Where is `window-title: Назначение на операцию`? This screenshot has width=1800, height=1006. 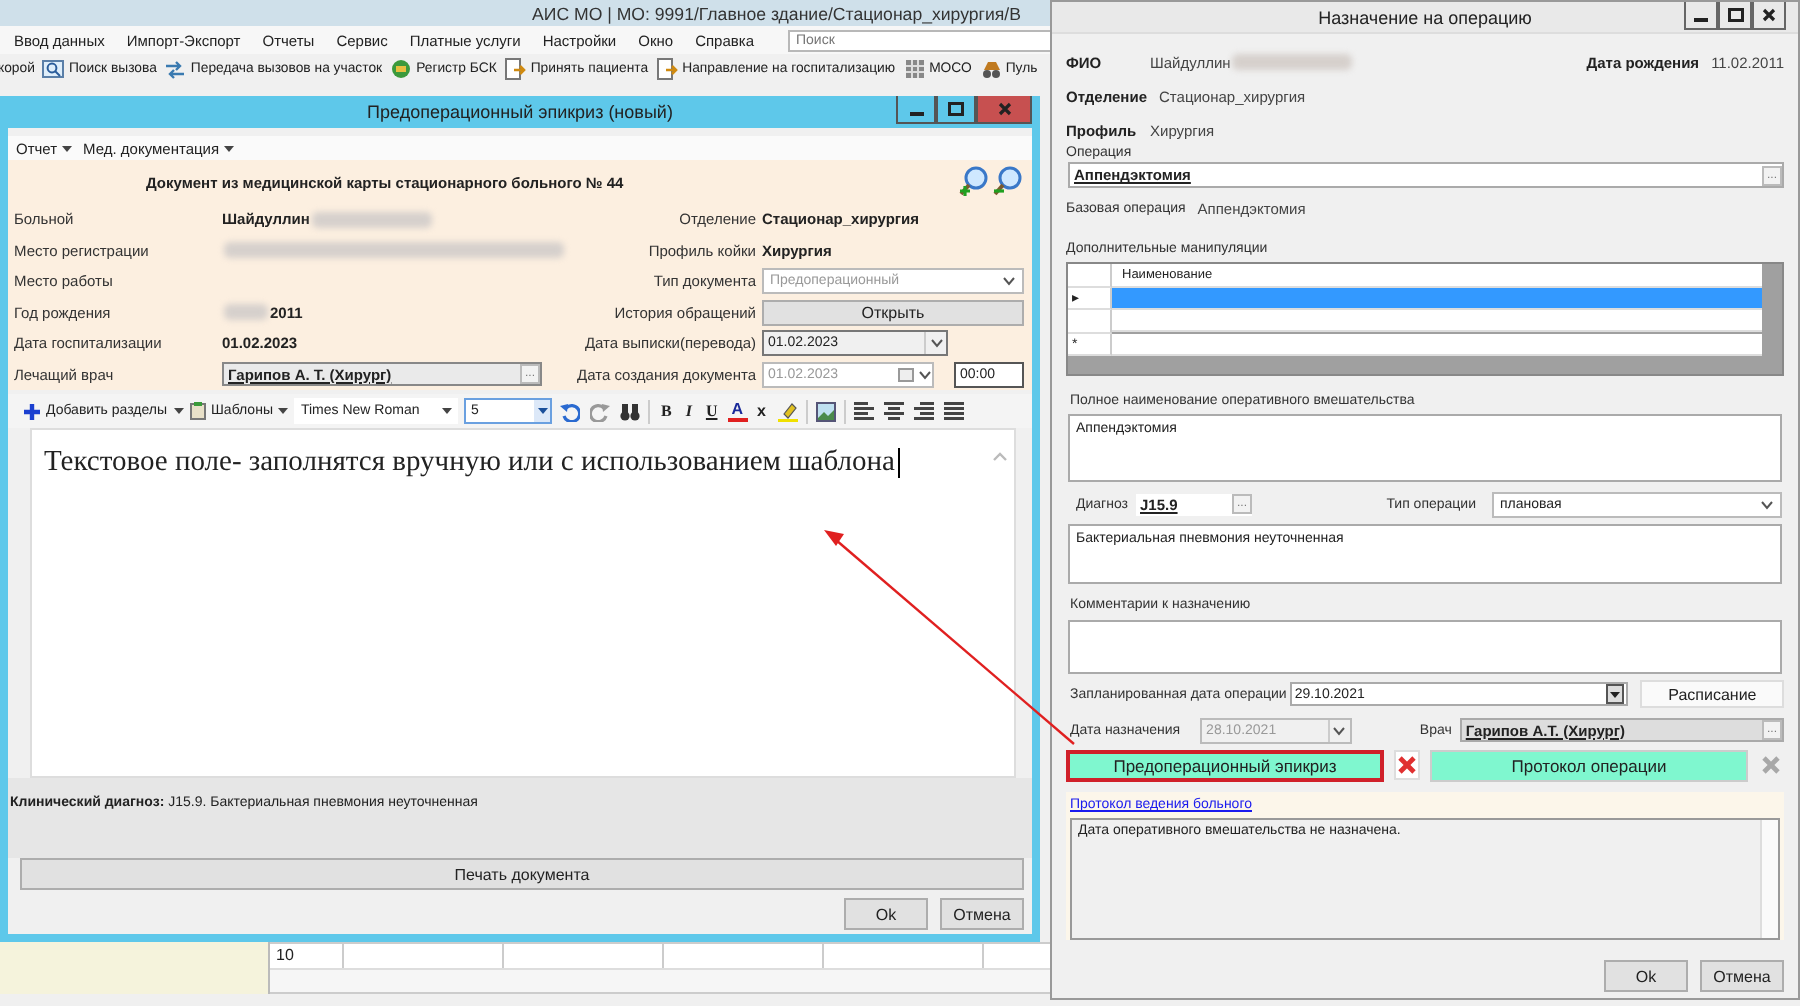
window-title: Назначение на операцию is located at coordinates (1425, 17).